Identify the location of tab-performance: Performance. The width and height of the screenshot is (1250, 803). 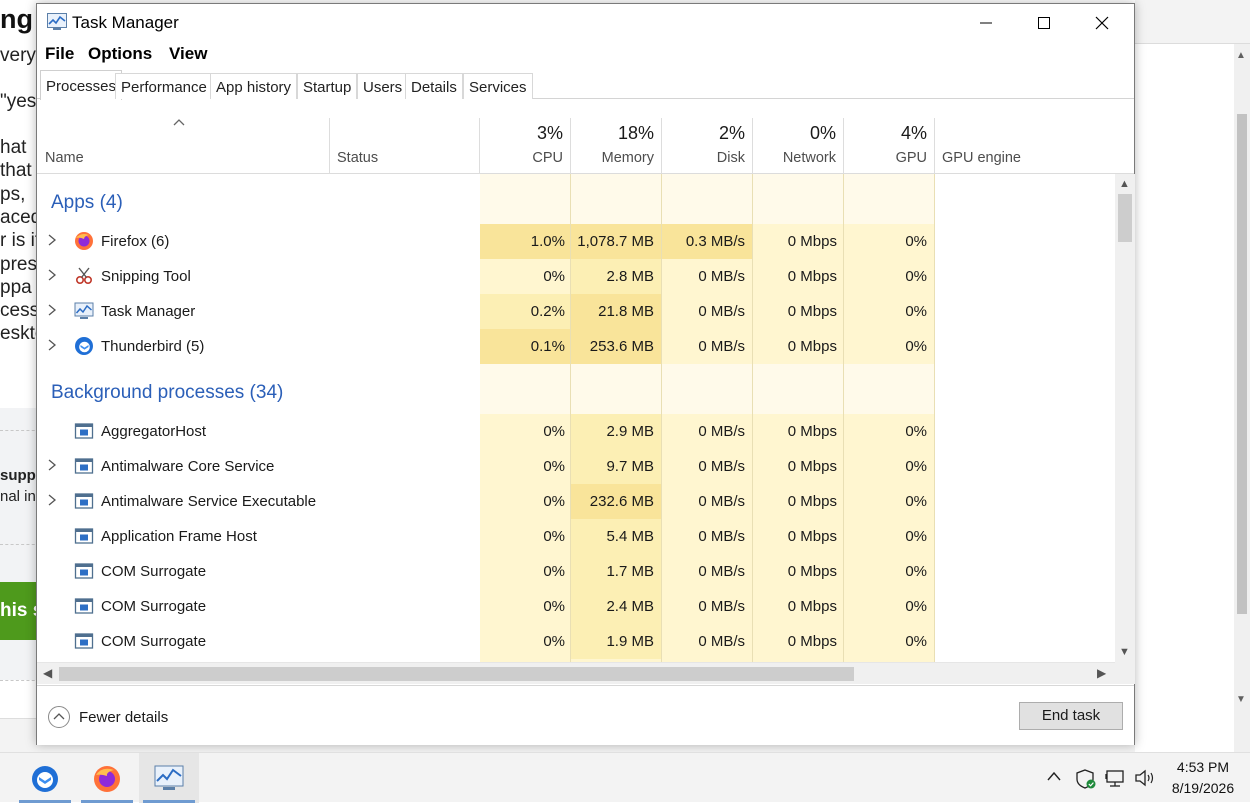
(164, 86).